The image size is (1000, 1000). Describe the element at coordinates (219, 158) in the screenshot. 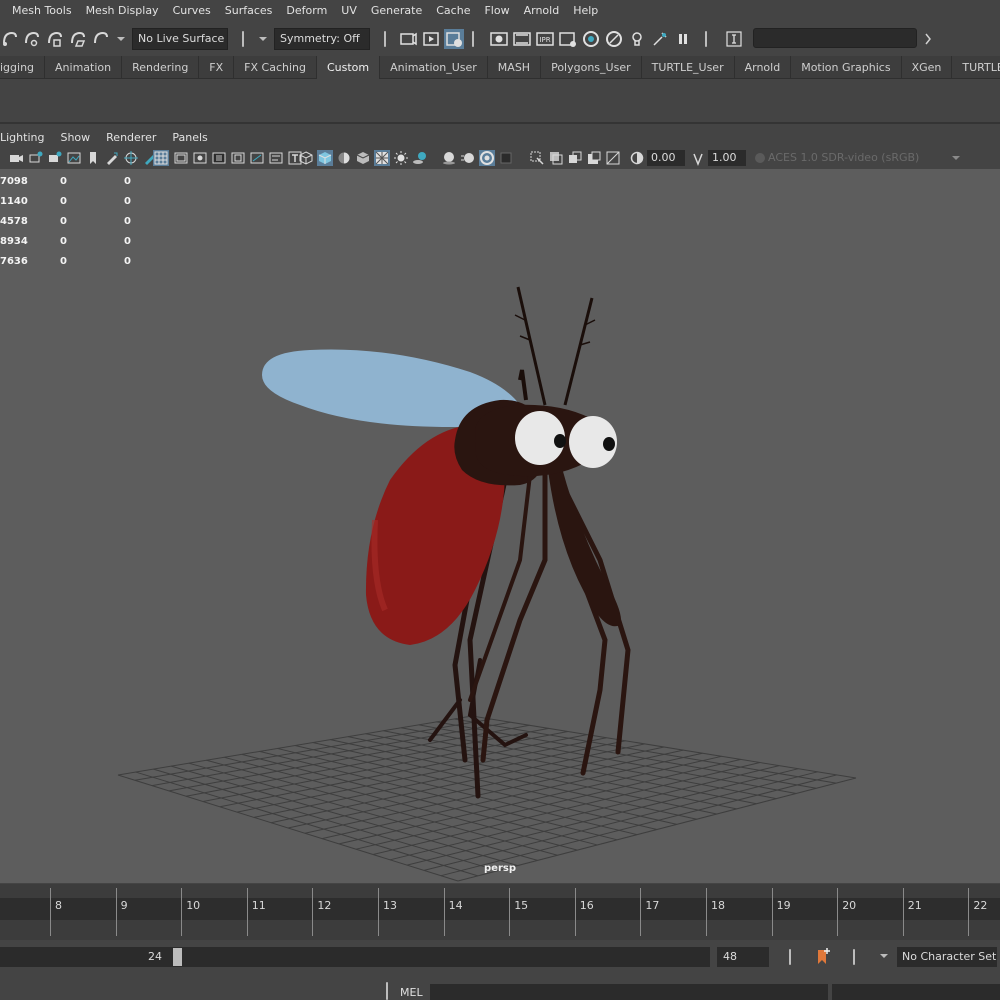

I see `gate-mask-icon` at that location.